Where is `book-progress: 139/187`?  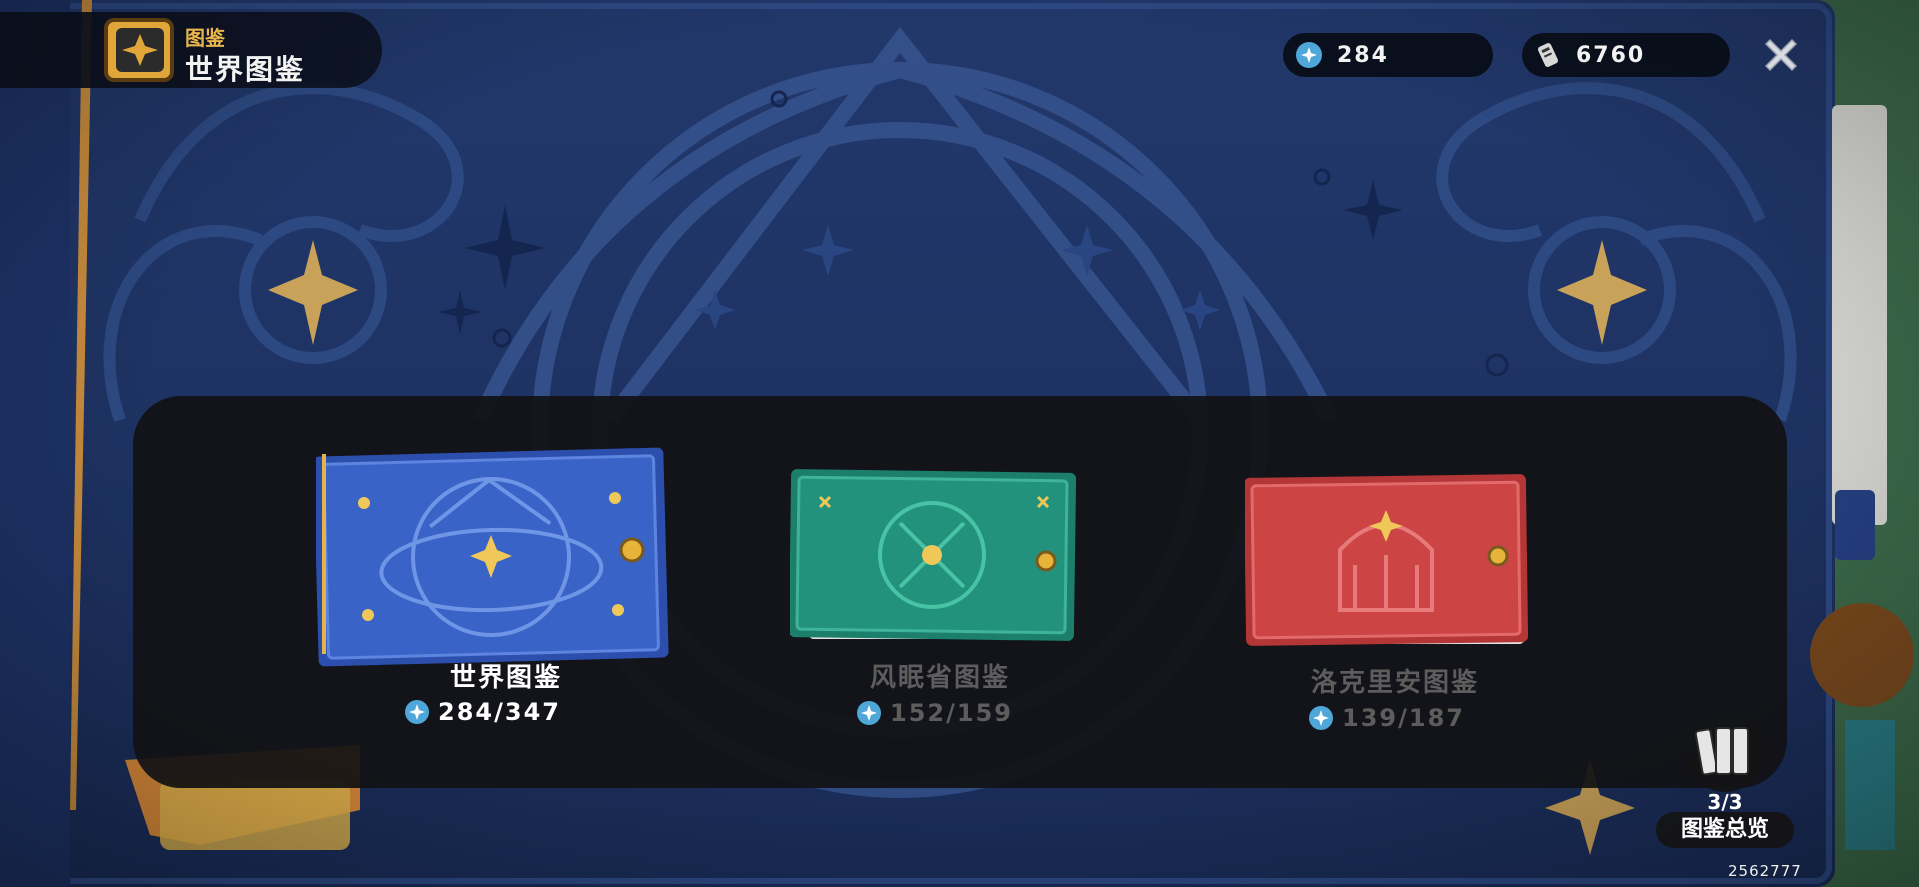 book-progress: 139/187 is located at coordinates (1386, 718).